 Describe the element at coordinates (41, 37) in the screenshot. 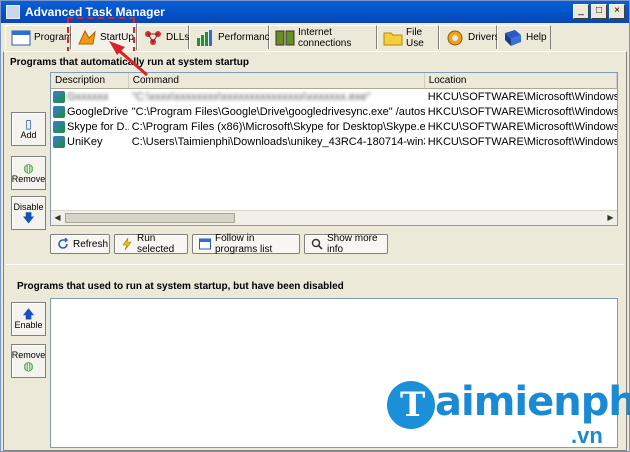

I see `tab-programs: Programs` at that location.